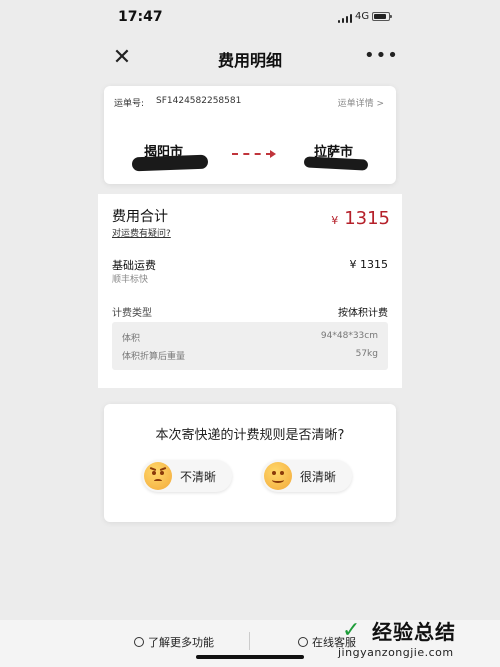 Image resolution: width=500 pixels, height=667 pixels. What do you see at coordinates (140, 217) in the screenshot?
I see `fee-total-label: 费用合计` at bounding box center [140, 217].